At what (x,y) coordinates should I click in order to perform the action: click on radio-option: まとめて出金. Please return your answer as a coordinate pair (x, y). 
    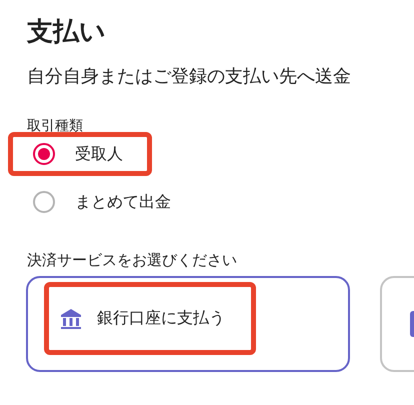
    Looking at the image, I should click on (97, 202).